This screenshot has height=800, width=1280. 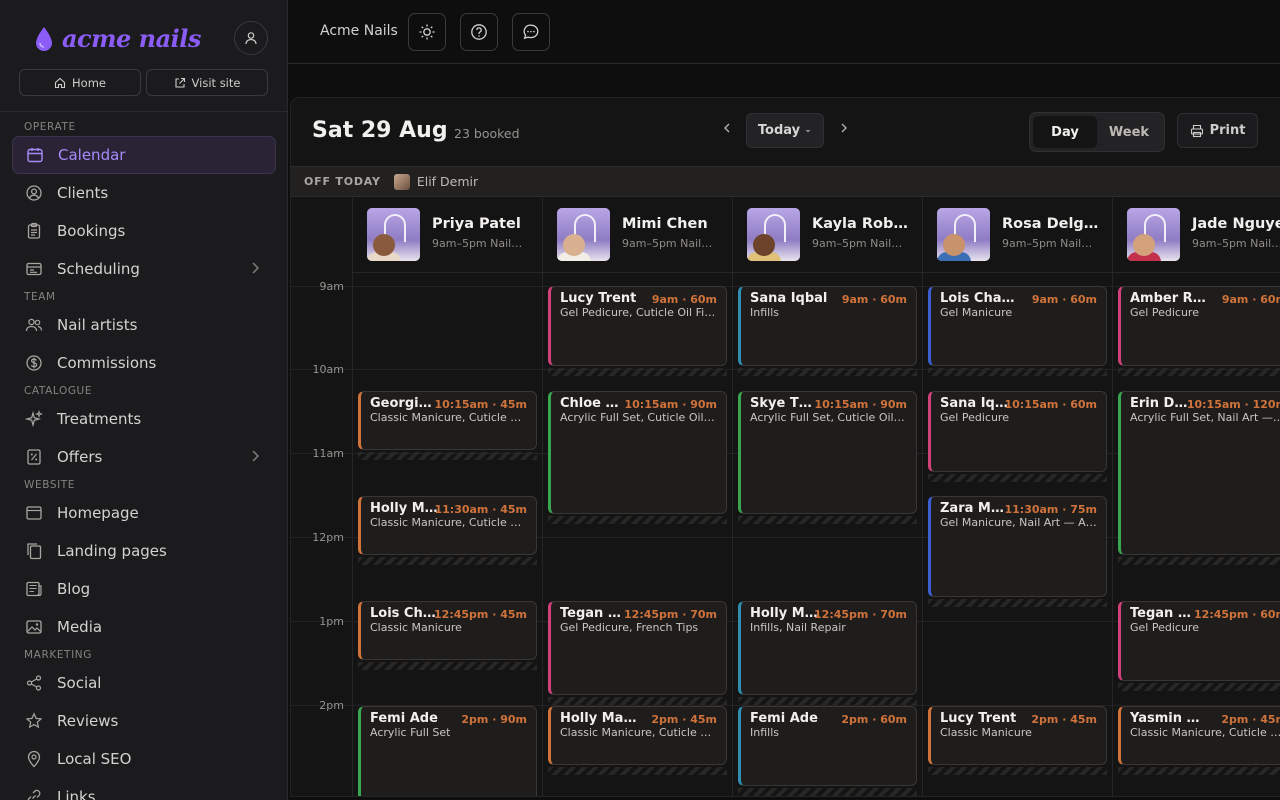 I want to click on browser-icon, so click(x=34, y=513).